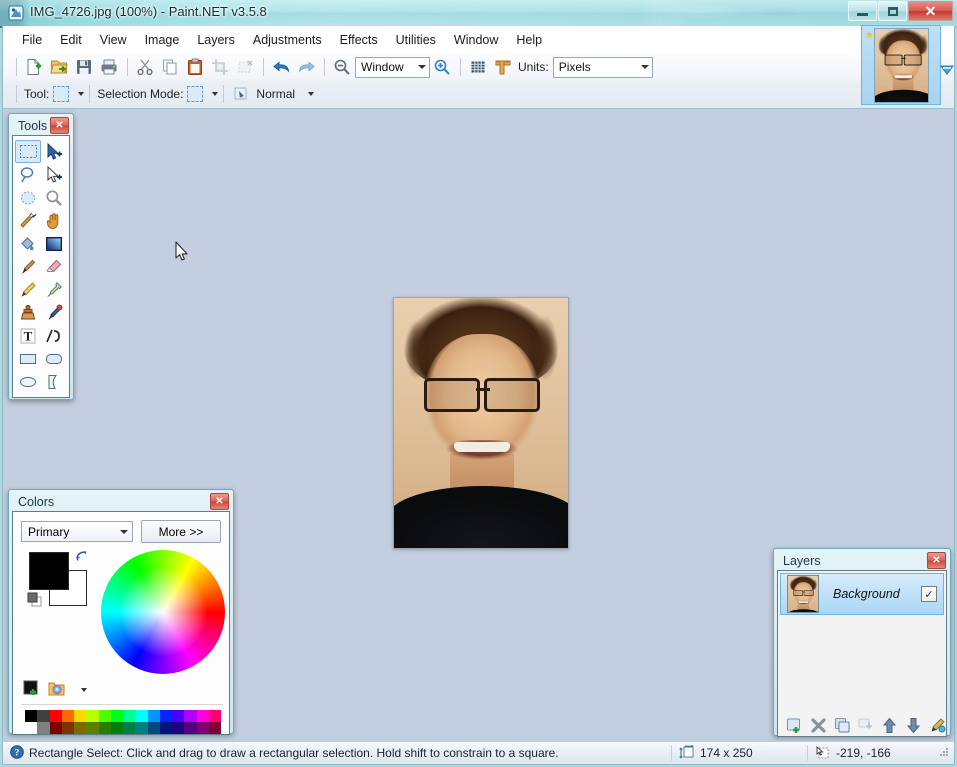 This screenshot has height=767, width=957. What do you see at coordinates (929, 594) in the screenshot?
I see `layer-visibility-checkbox: ✓` at bounding box center [929, 594].